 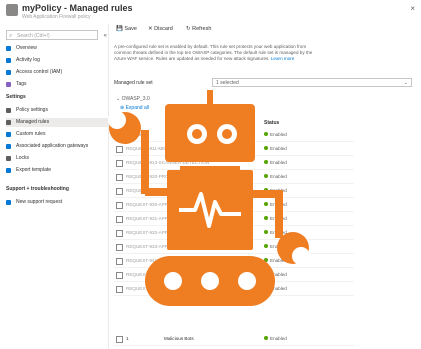 What do you see at coordinates (37, 189) in the screenshot?
I see `section-support: Support + troubleshooting` at bounding box center [37, 189].